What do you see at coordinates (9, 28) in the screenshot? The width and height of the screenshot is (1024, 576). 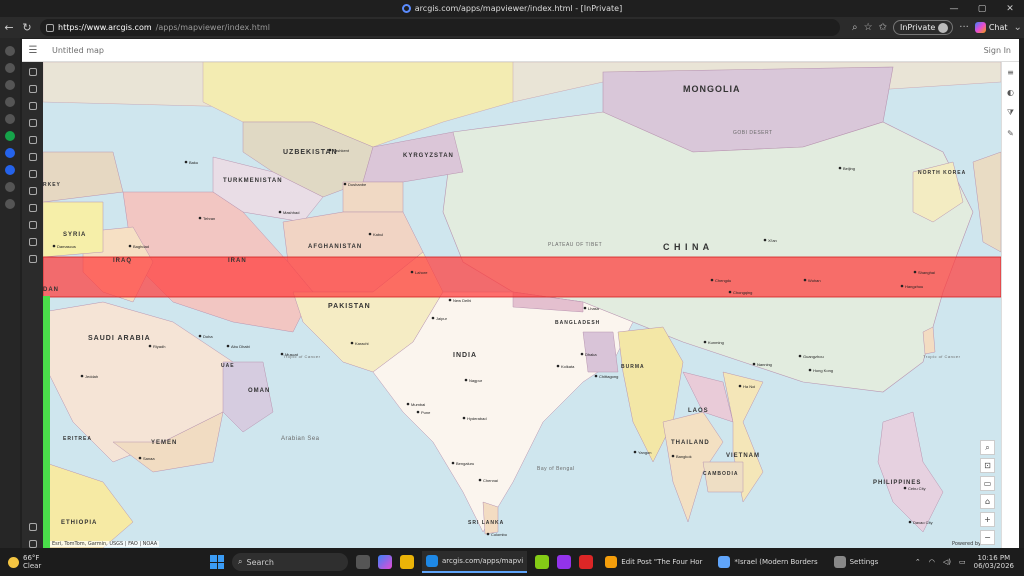 I see `back-arrow-icon: ←` at bounding box center [9, 28].